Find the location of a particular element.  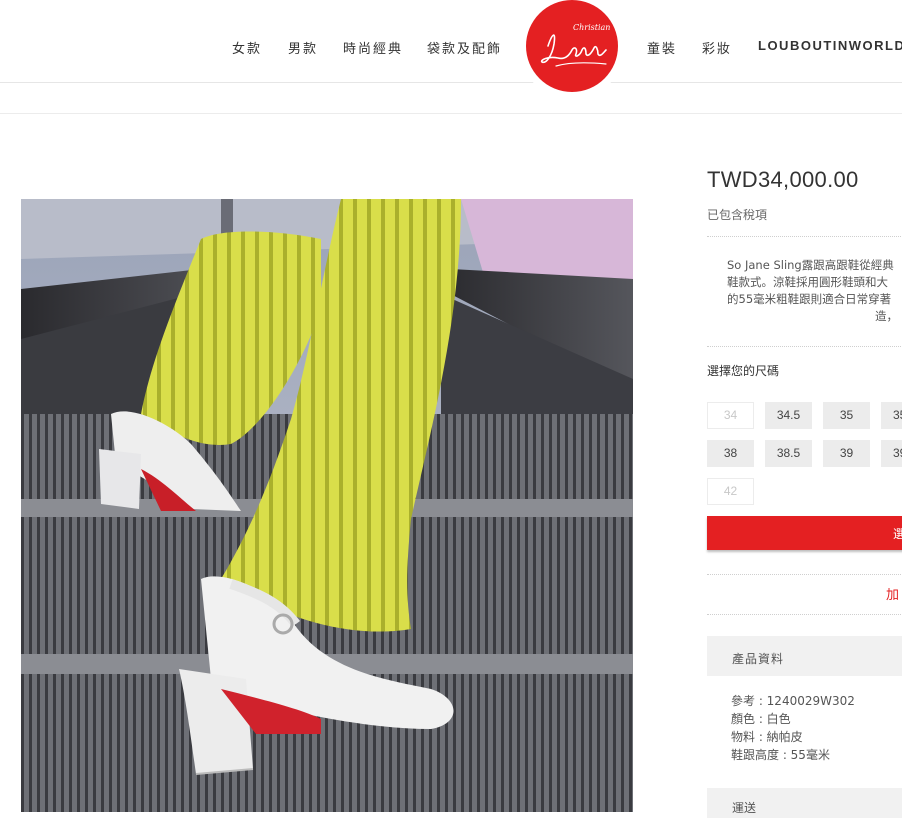

louboutin-logo: Christian is located at coordinates (572, 46).